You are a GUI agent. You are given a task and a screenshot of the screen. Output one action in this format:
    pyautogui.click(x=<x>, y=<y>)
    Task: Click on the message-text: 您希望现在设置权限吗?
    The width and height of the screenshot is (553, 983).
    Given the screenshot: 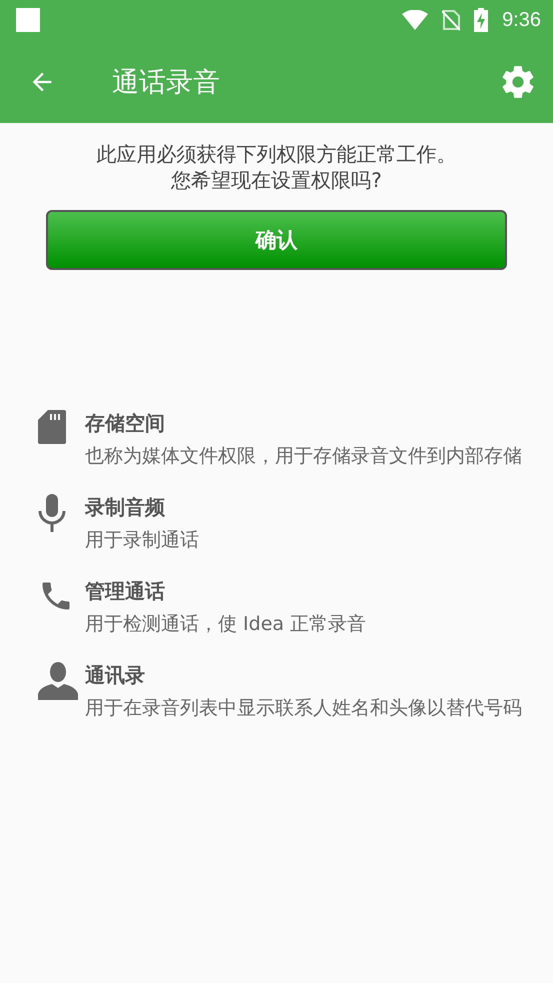 What is the action you would take?
    pyautogui.click(x=276, y=180)
    